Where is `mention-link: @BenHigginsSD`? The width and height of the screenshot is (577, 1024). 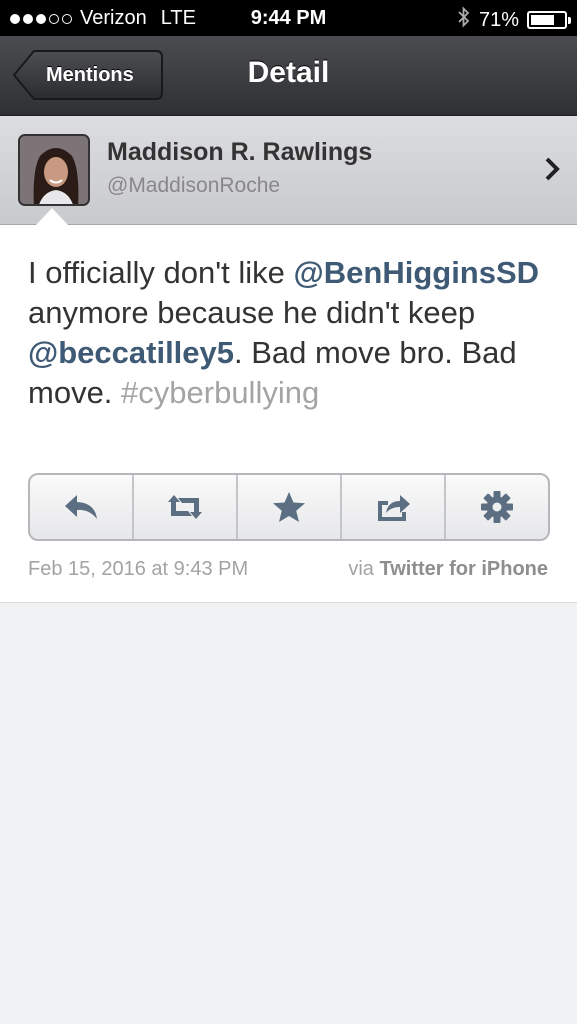 mention-link: @BenHigginsSD is located at coordinates (417, 272).